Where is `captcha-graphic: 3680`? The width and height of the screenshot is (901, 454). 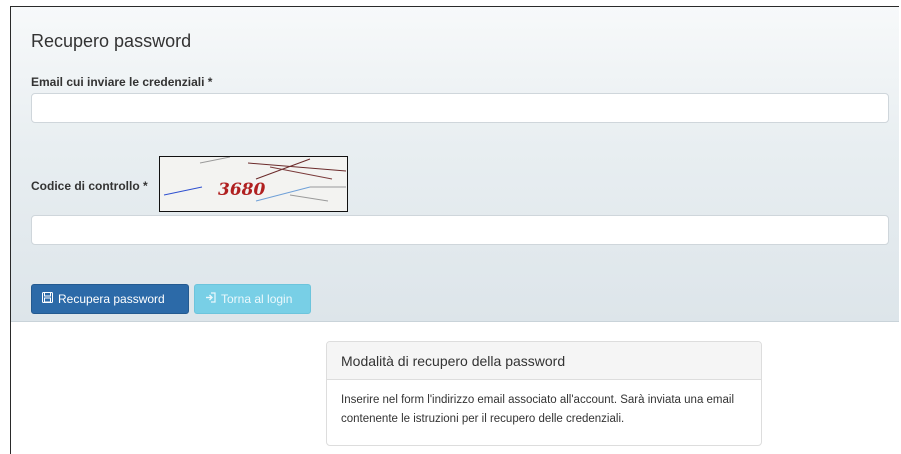 captcha-graphic: 3680 is located at coordinates (253, 183).